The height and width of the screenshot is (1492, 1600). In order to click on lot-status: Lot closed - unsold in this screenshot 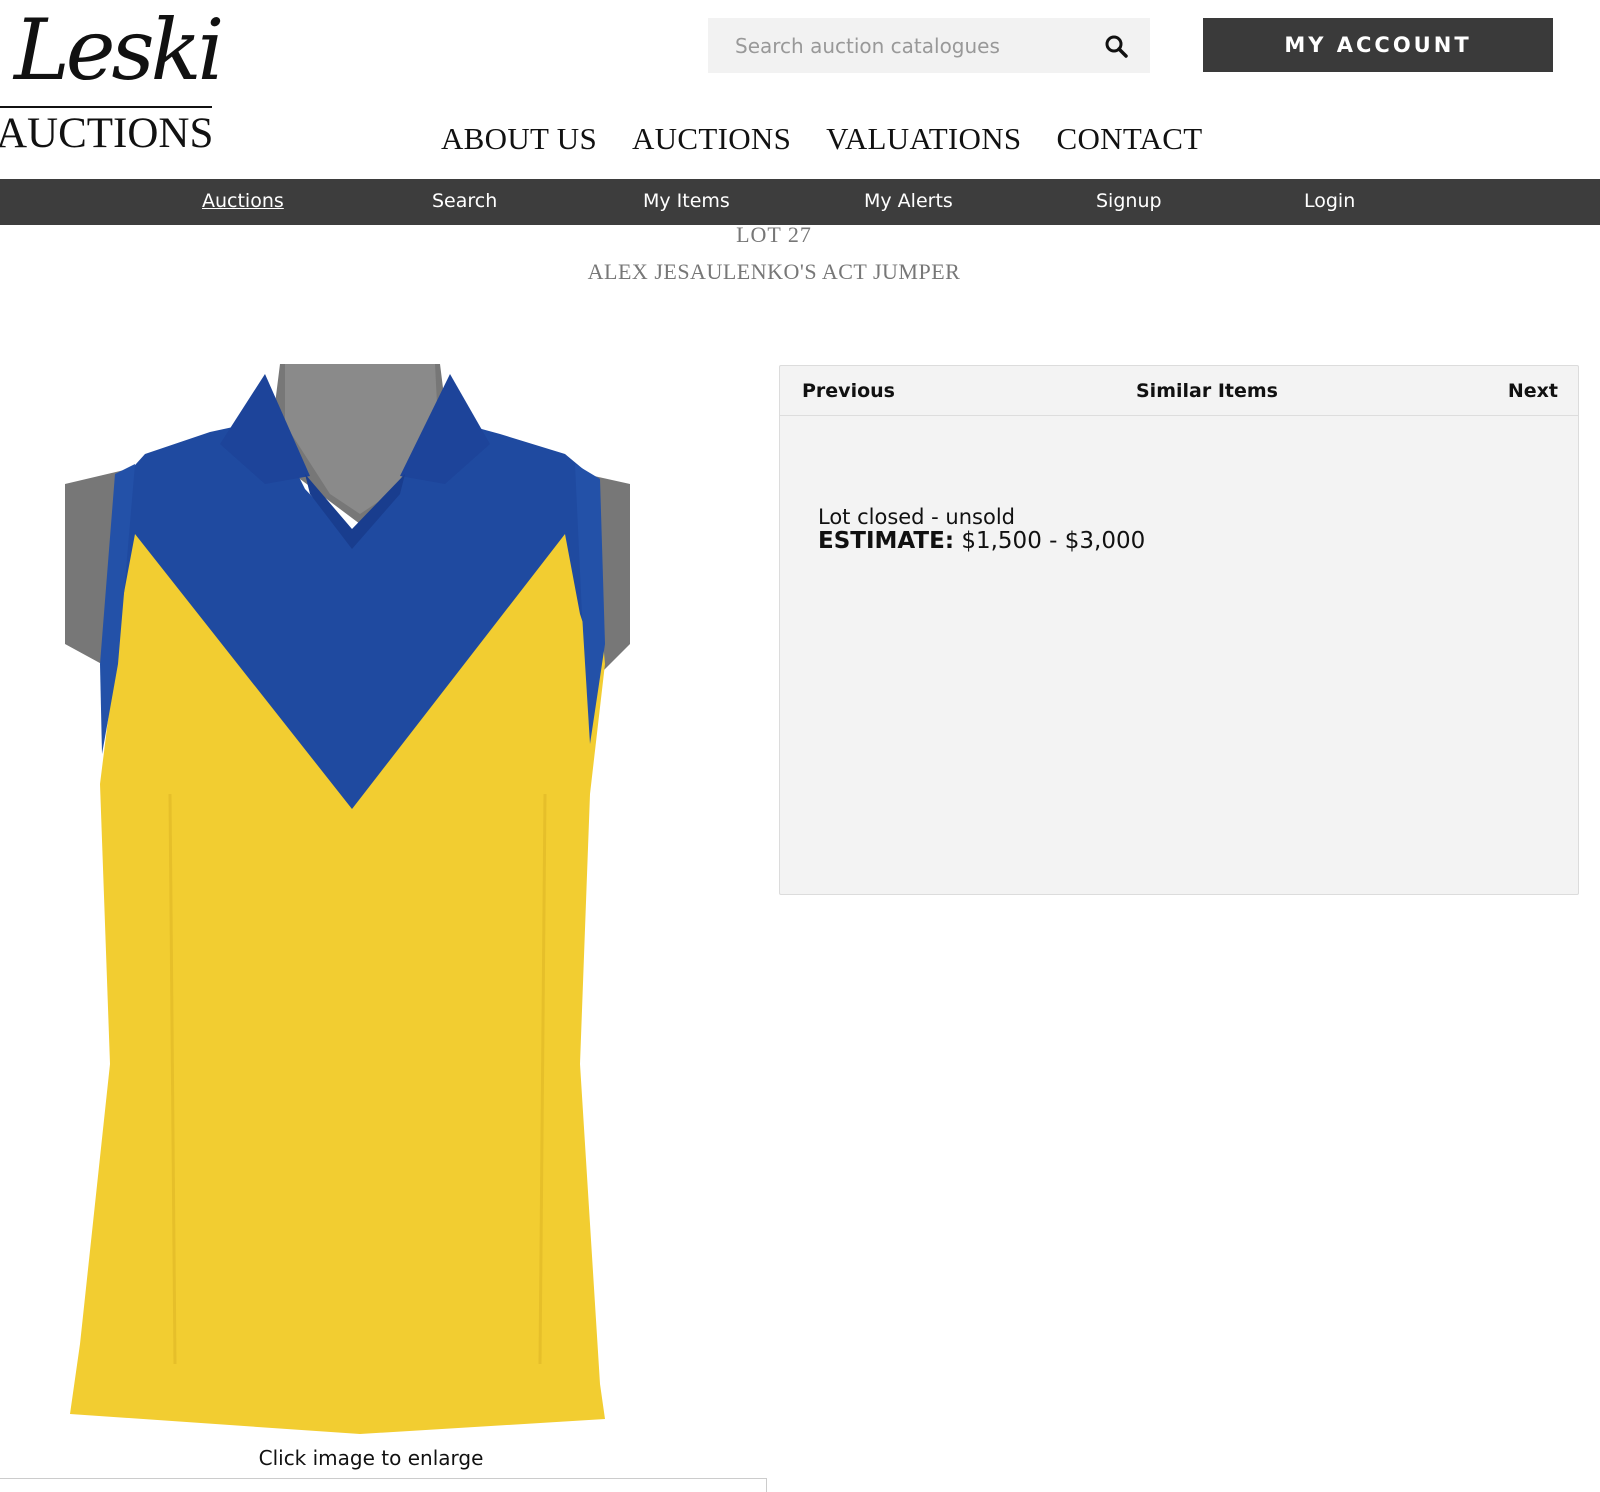, I will do `click(917, 517)`.